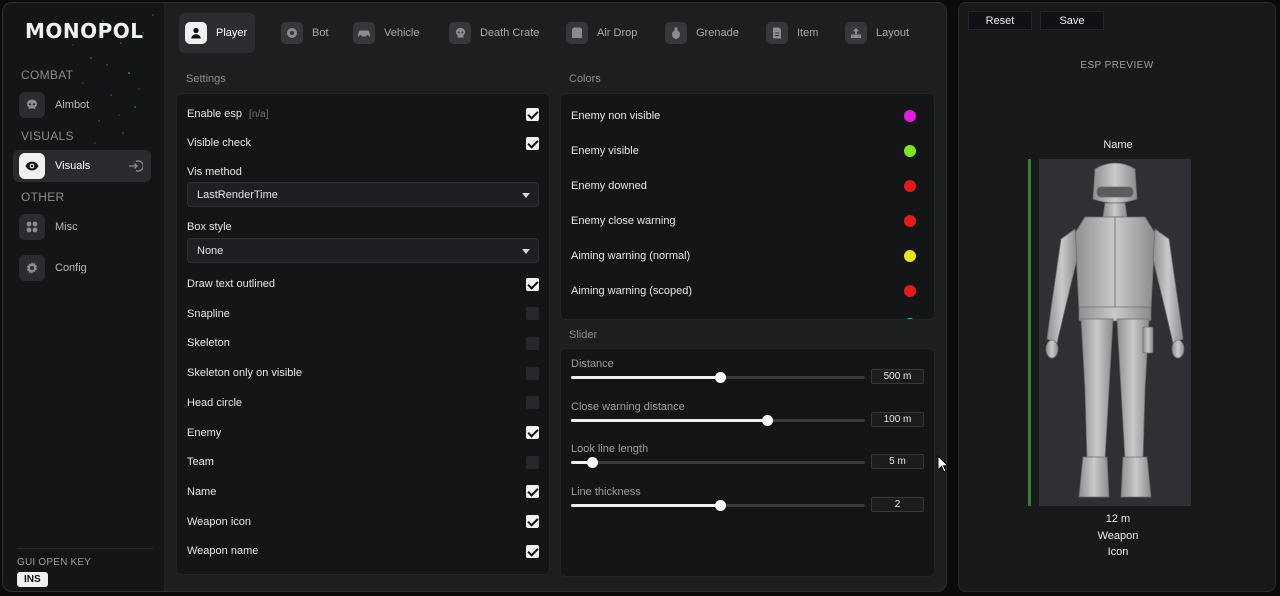 The height and width of the screenshot is (596, 1280). I want to click on slider-value-input: 500 m, so click(897, 376).